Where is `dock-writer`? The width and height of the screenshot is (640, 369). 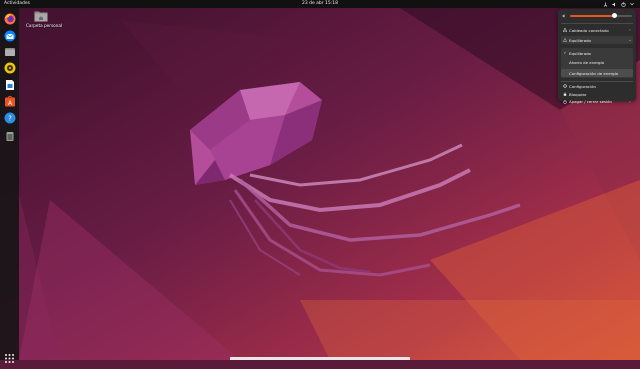
dock-writer is located at coordinates (9, 84).